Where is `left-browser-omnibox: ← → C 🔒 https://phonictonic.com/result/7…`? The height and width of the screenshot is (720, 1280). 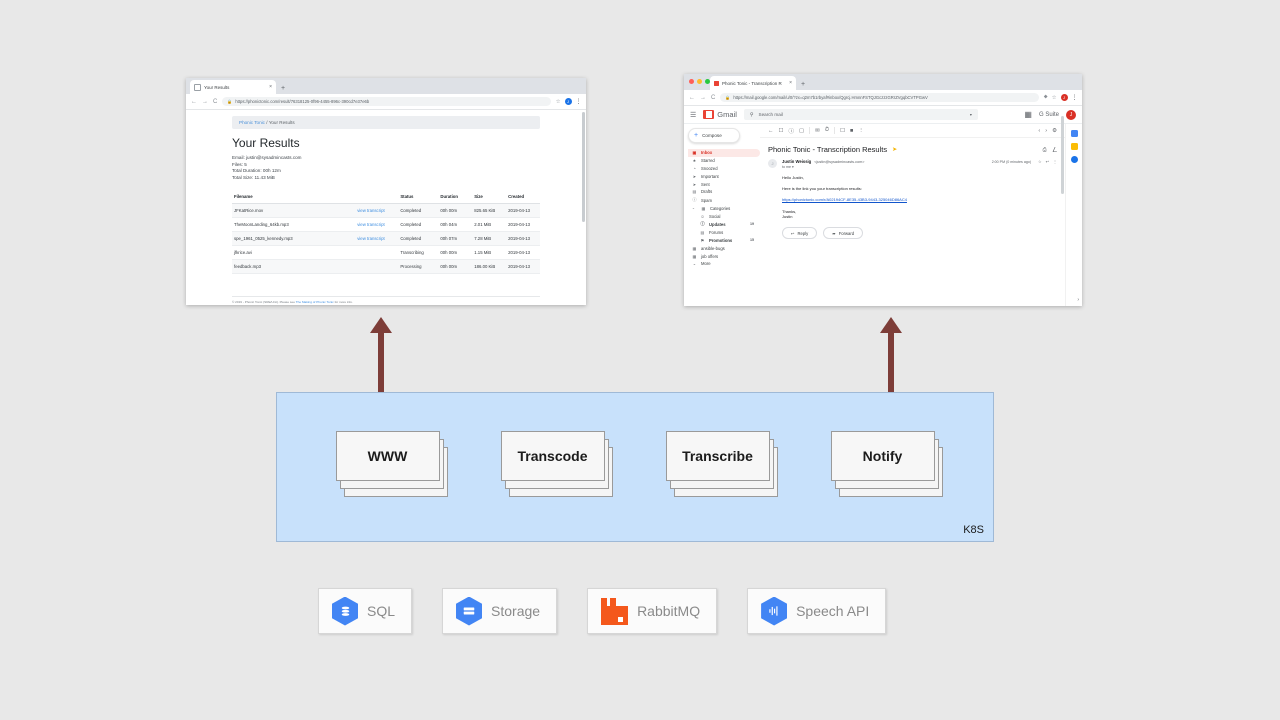 left-browser-omnibox: ← → C 🔒 https://phonictonic.com/result/7… is located at coordinates (386, 102).